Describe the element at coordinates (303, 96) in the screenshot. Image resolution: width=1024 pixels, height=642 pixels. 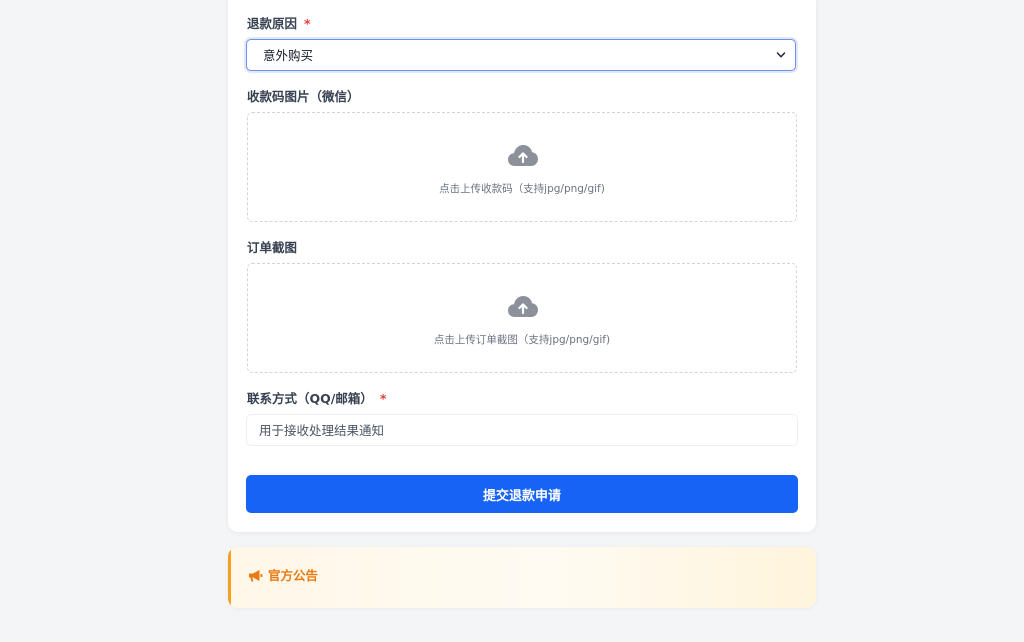
I see `payment-qr-label: 收款码图片（微信）` at that location.